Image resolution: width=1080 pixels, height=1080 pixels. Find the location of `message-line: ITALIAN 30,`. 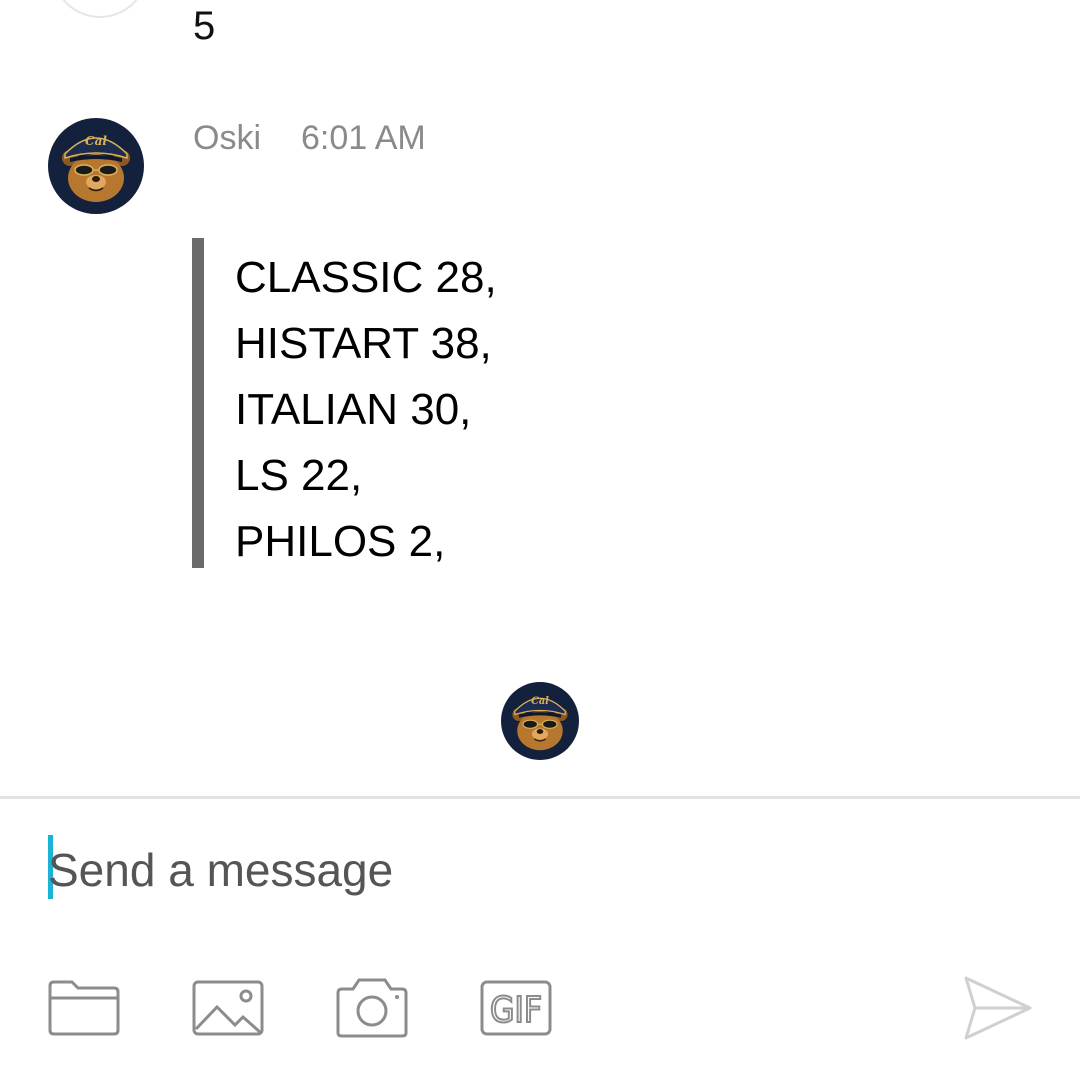

message-line: ITALIAN 30, is located at coordinates (353, 409).